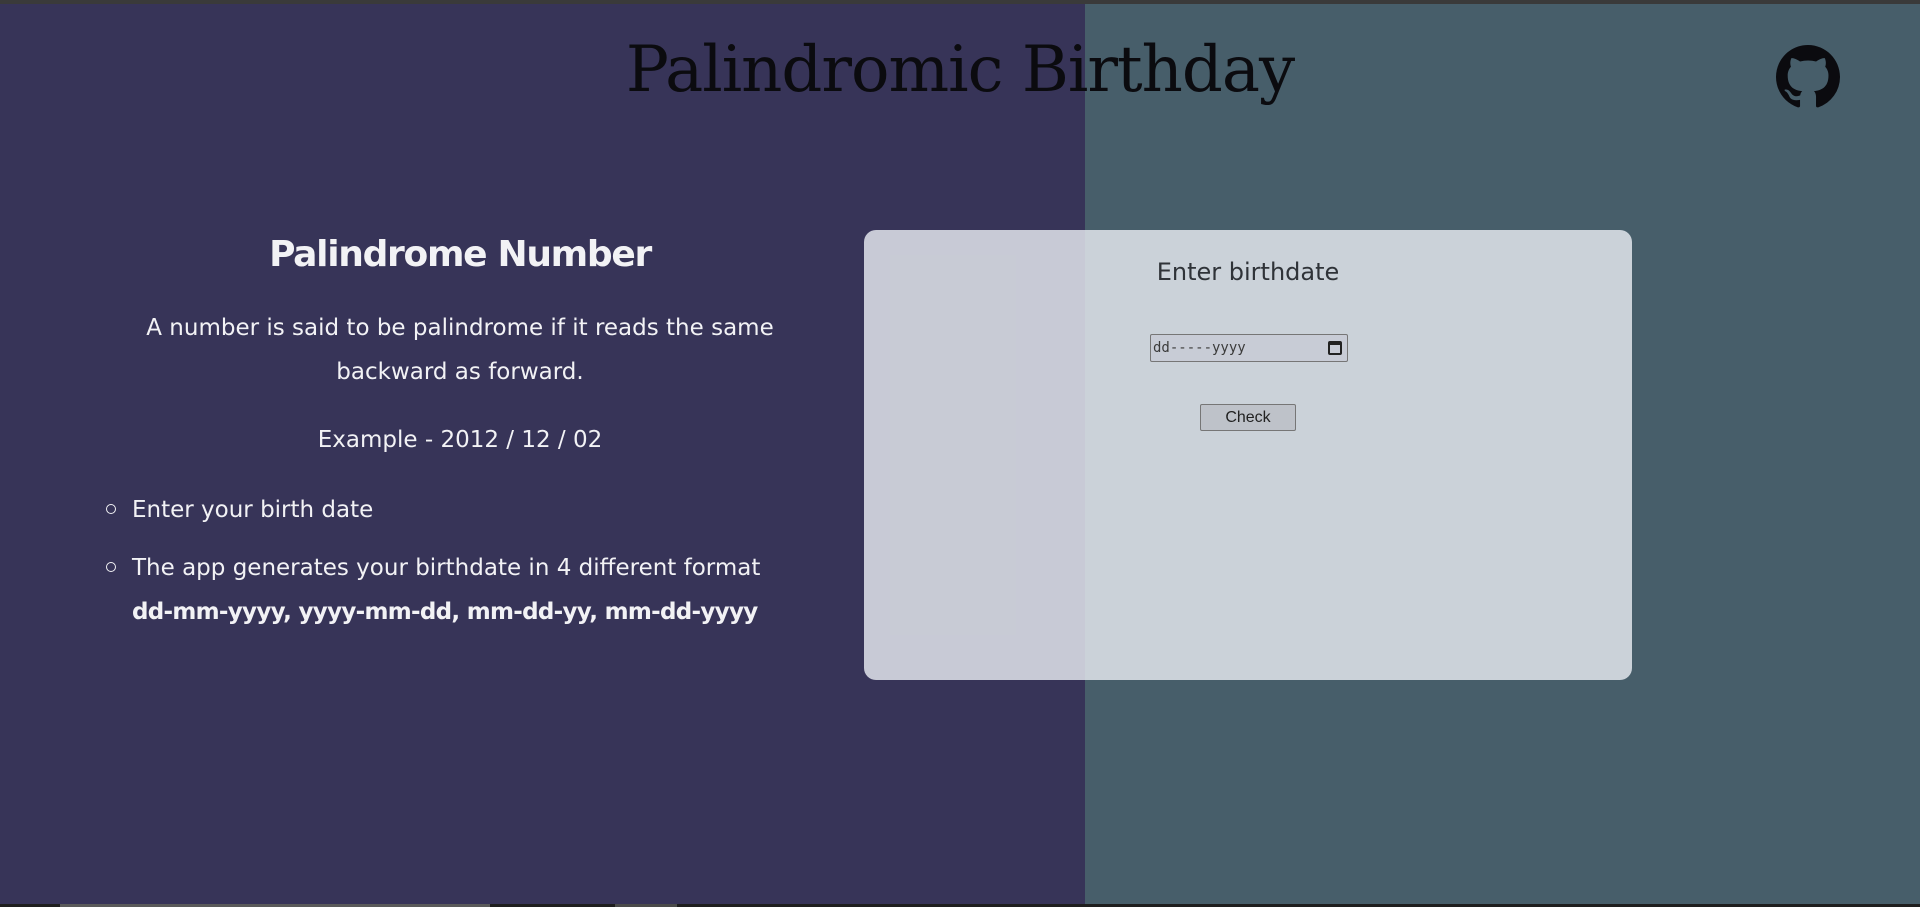 The height and width of the screenshot is (907, 1920). What do you see at coordinates (1249, 348) in the screenshot?
I see `birthdate-input: dd-----yyyy` at bounding box center [1249, 348].